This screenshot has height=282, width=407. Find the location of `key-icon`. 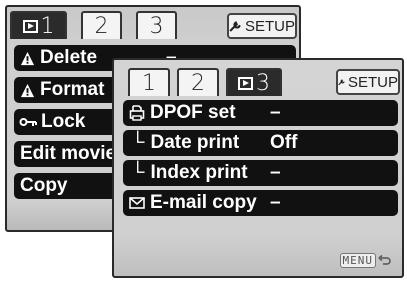

key-icon is located at coordinates (28, 122).